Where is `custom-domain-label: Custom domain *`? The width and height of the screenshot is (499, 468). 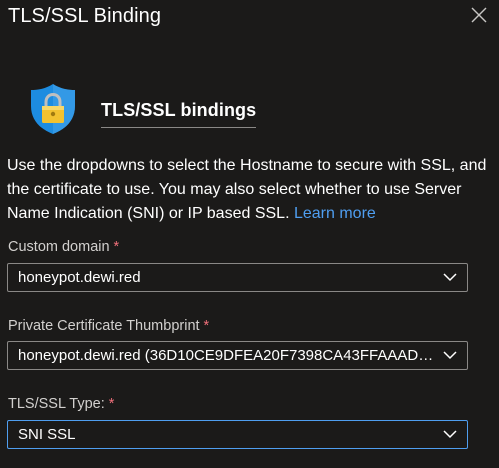 custom-domain-label: Custom domain * is located at coordinates (63, 247).